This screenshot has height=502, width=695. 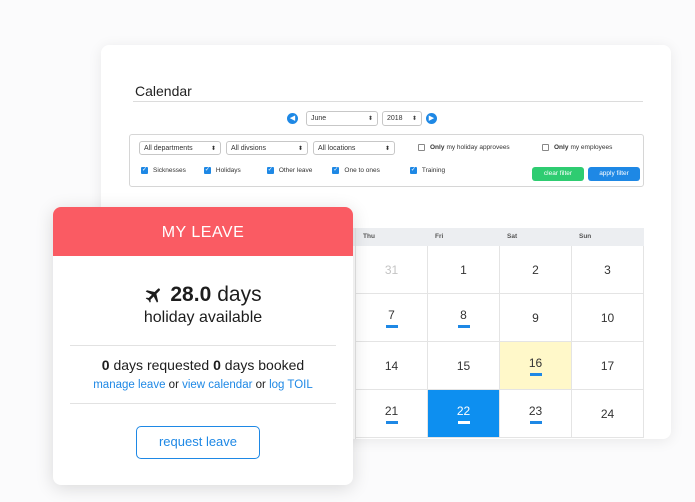 I want to click on day-number: 15, so click(x=463, y=365).